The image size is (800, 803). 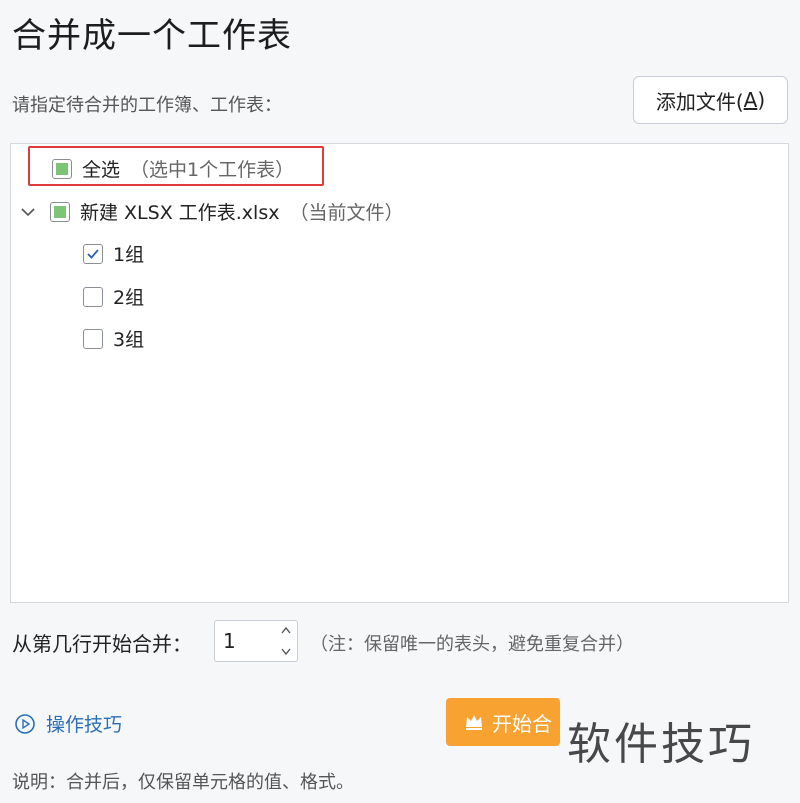 I want to click on chevron-down-icon, so click(x=28, y=212).